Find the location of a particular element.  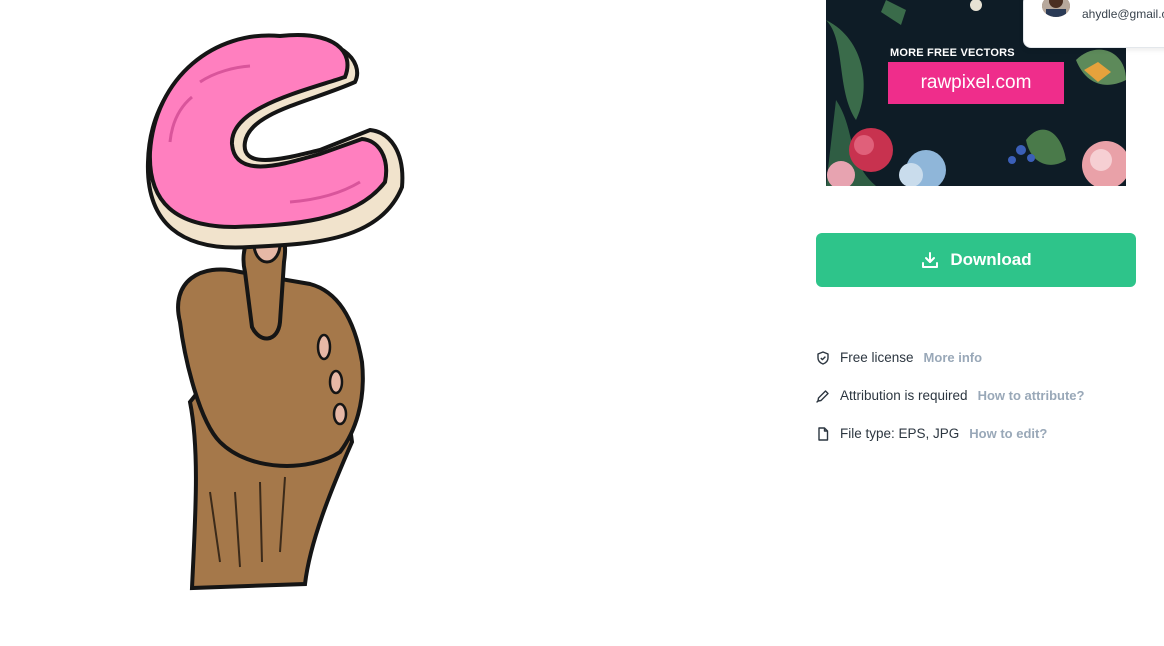

license-row: Free license More info is located at coordinates (899, 357).